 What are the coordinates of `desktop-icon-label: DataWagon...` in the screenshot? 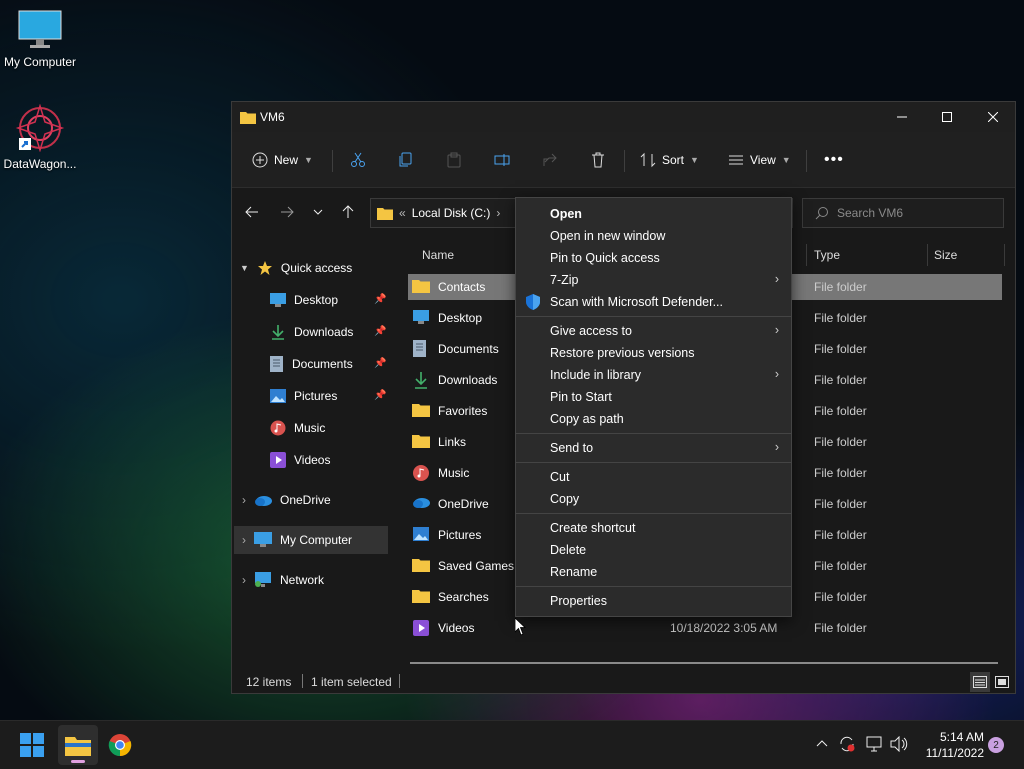 It's located at (40, 164).